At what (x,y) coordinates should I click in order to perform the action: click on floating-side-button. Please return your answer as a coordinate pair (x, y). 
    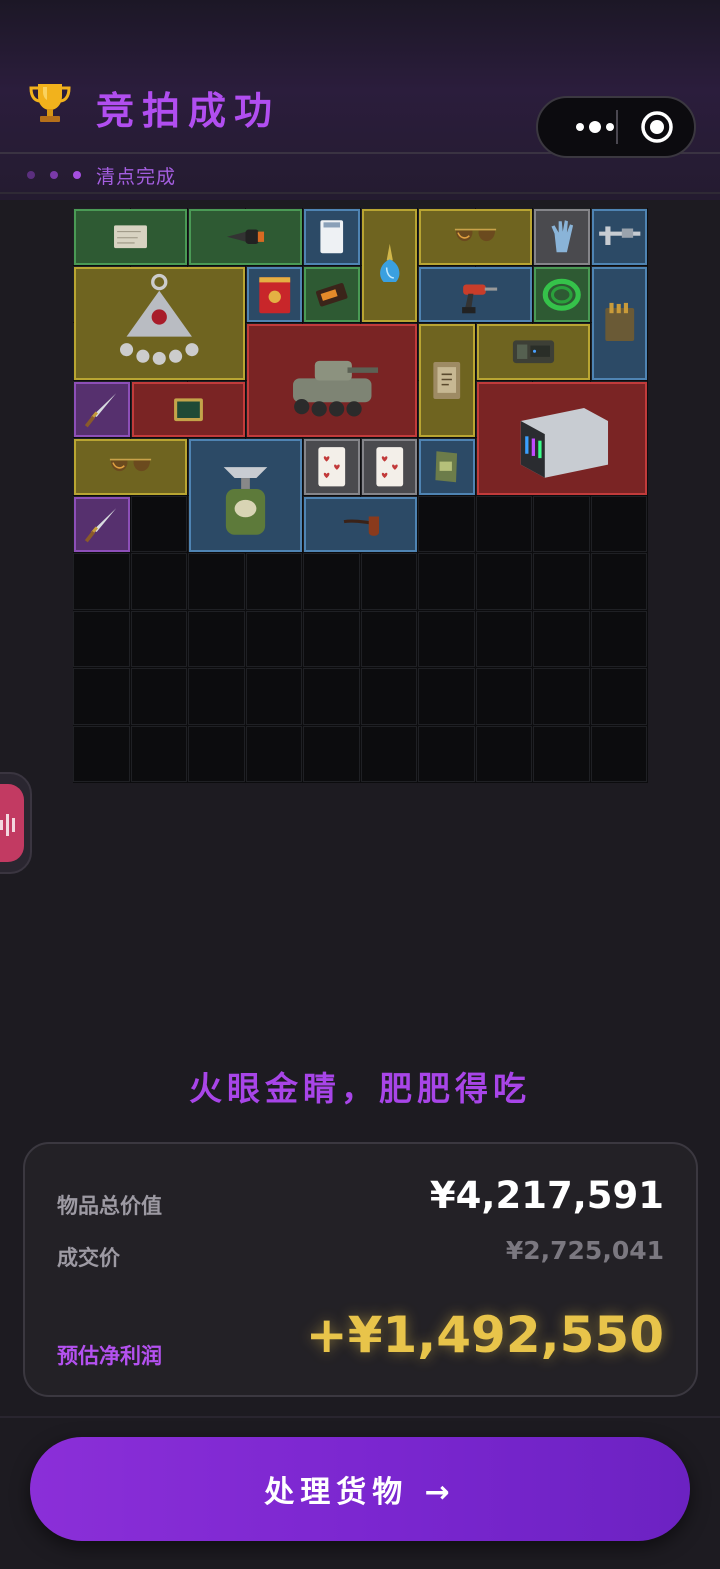
    Looking at the image, I should click on (16, 823).